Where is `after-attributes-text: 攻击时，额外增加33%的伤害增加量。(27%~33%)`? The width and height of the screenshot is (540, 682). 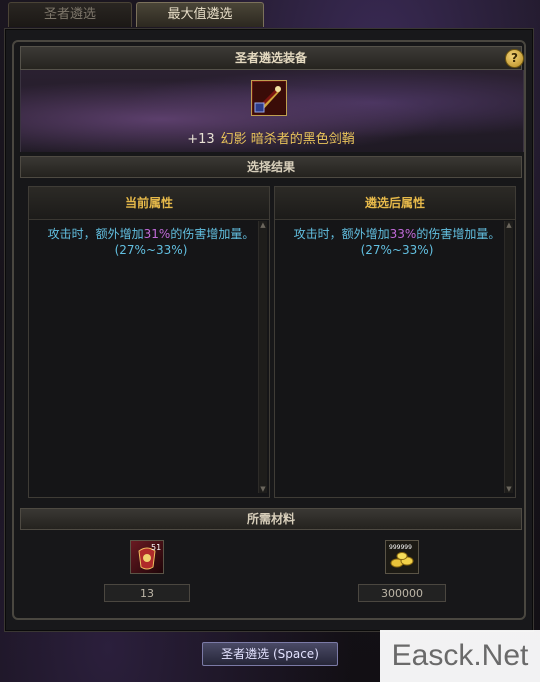
after-attributes-text: 攻击时，额外增加33%的伤害增加量。(27%~33%) is located at coordinates (395, 239).